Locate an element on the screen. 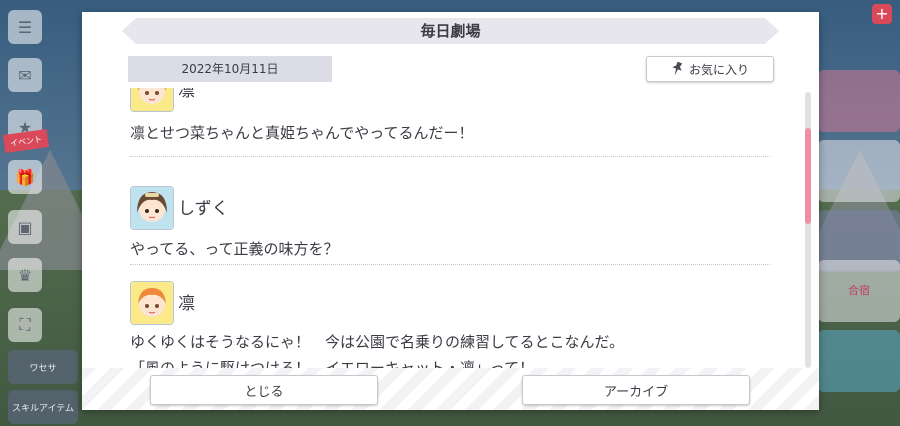 The image size is (900, 426). scrollbar-thumb is located at coordinates (808, 176).